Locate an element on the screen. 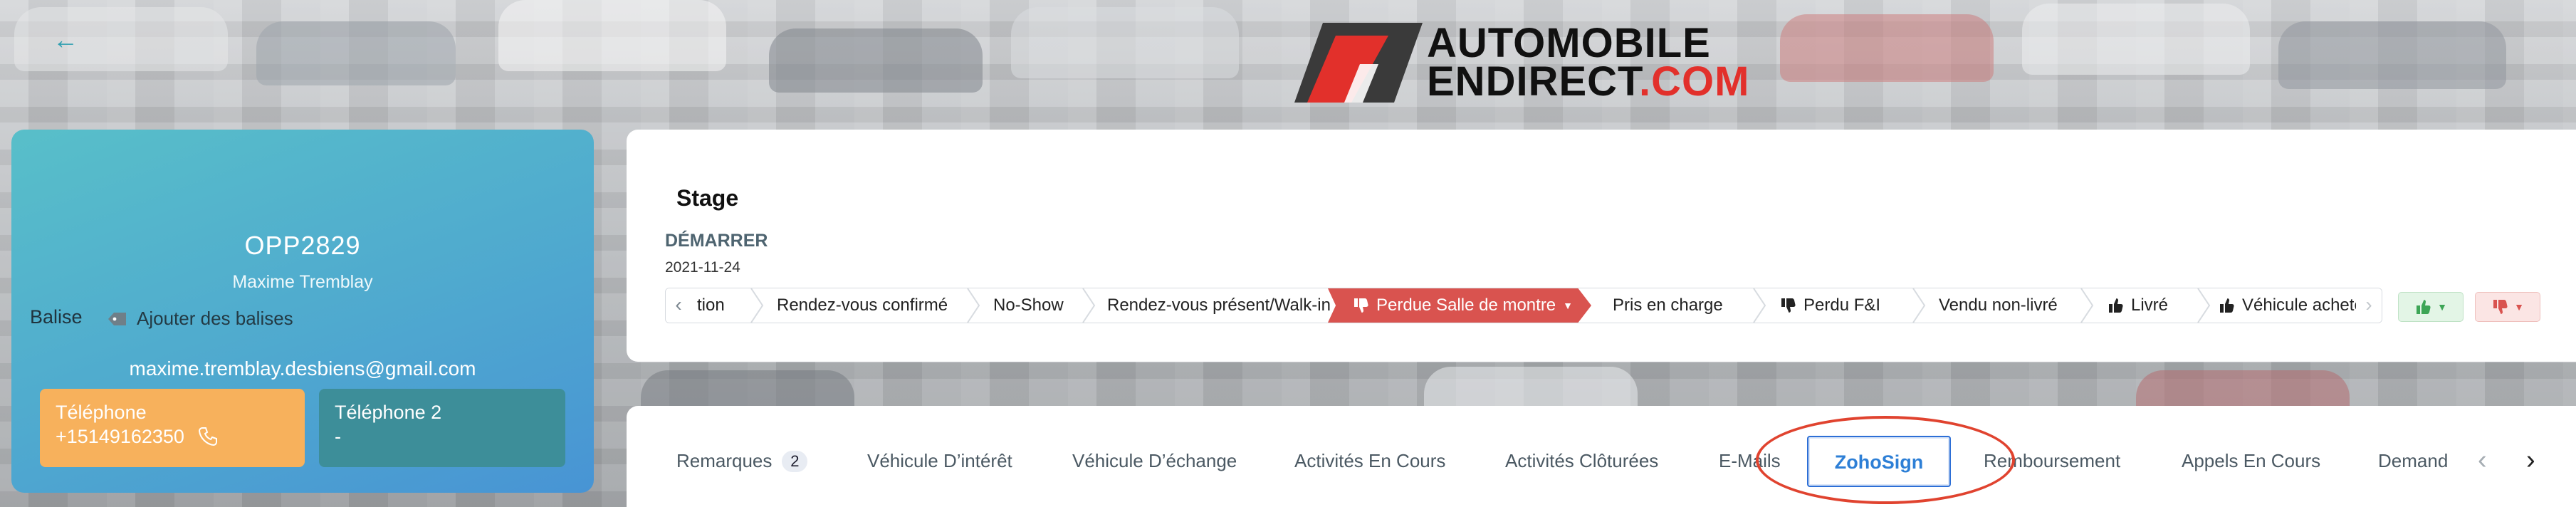 This screenshot has height=507, width=2576. tab-count-badge: 2 is located at coordinates (795, 461).